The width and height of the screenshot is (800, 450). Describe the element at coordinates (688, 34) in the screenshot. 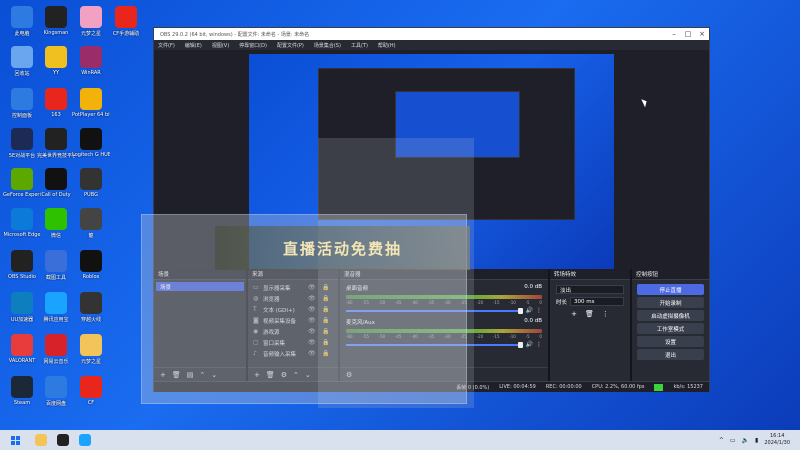

I see `maximize-icon: □` at that location.